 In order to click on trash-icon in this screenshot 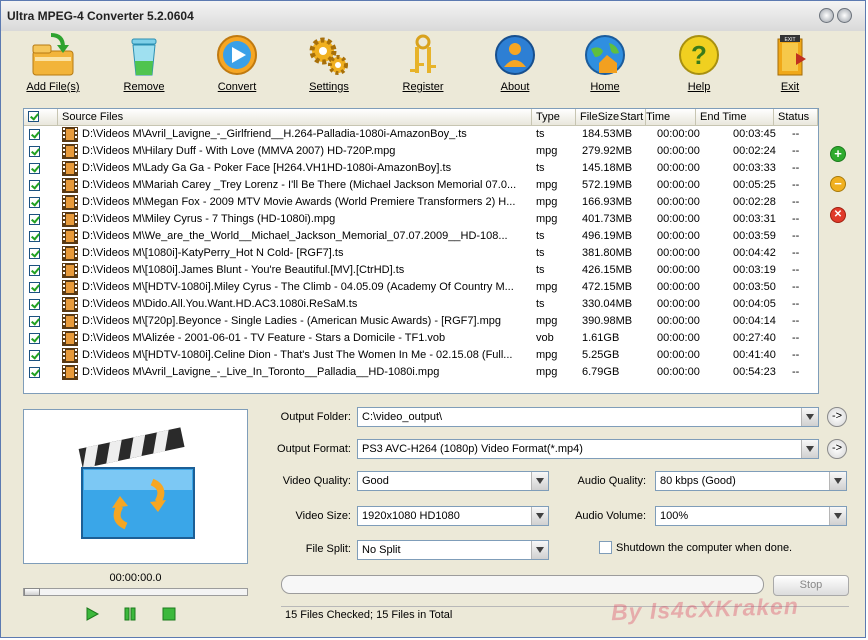, I will do `click(144, 57)`.